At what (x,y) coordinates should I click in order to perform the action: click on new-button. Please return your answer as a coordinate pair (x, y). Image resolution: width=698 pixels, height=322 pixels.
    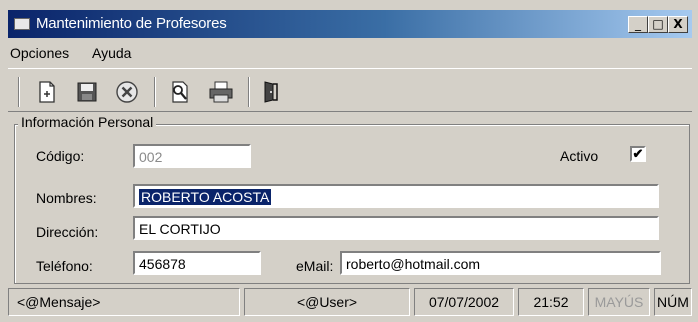
    Looking at the image, I should click on (47, 92).